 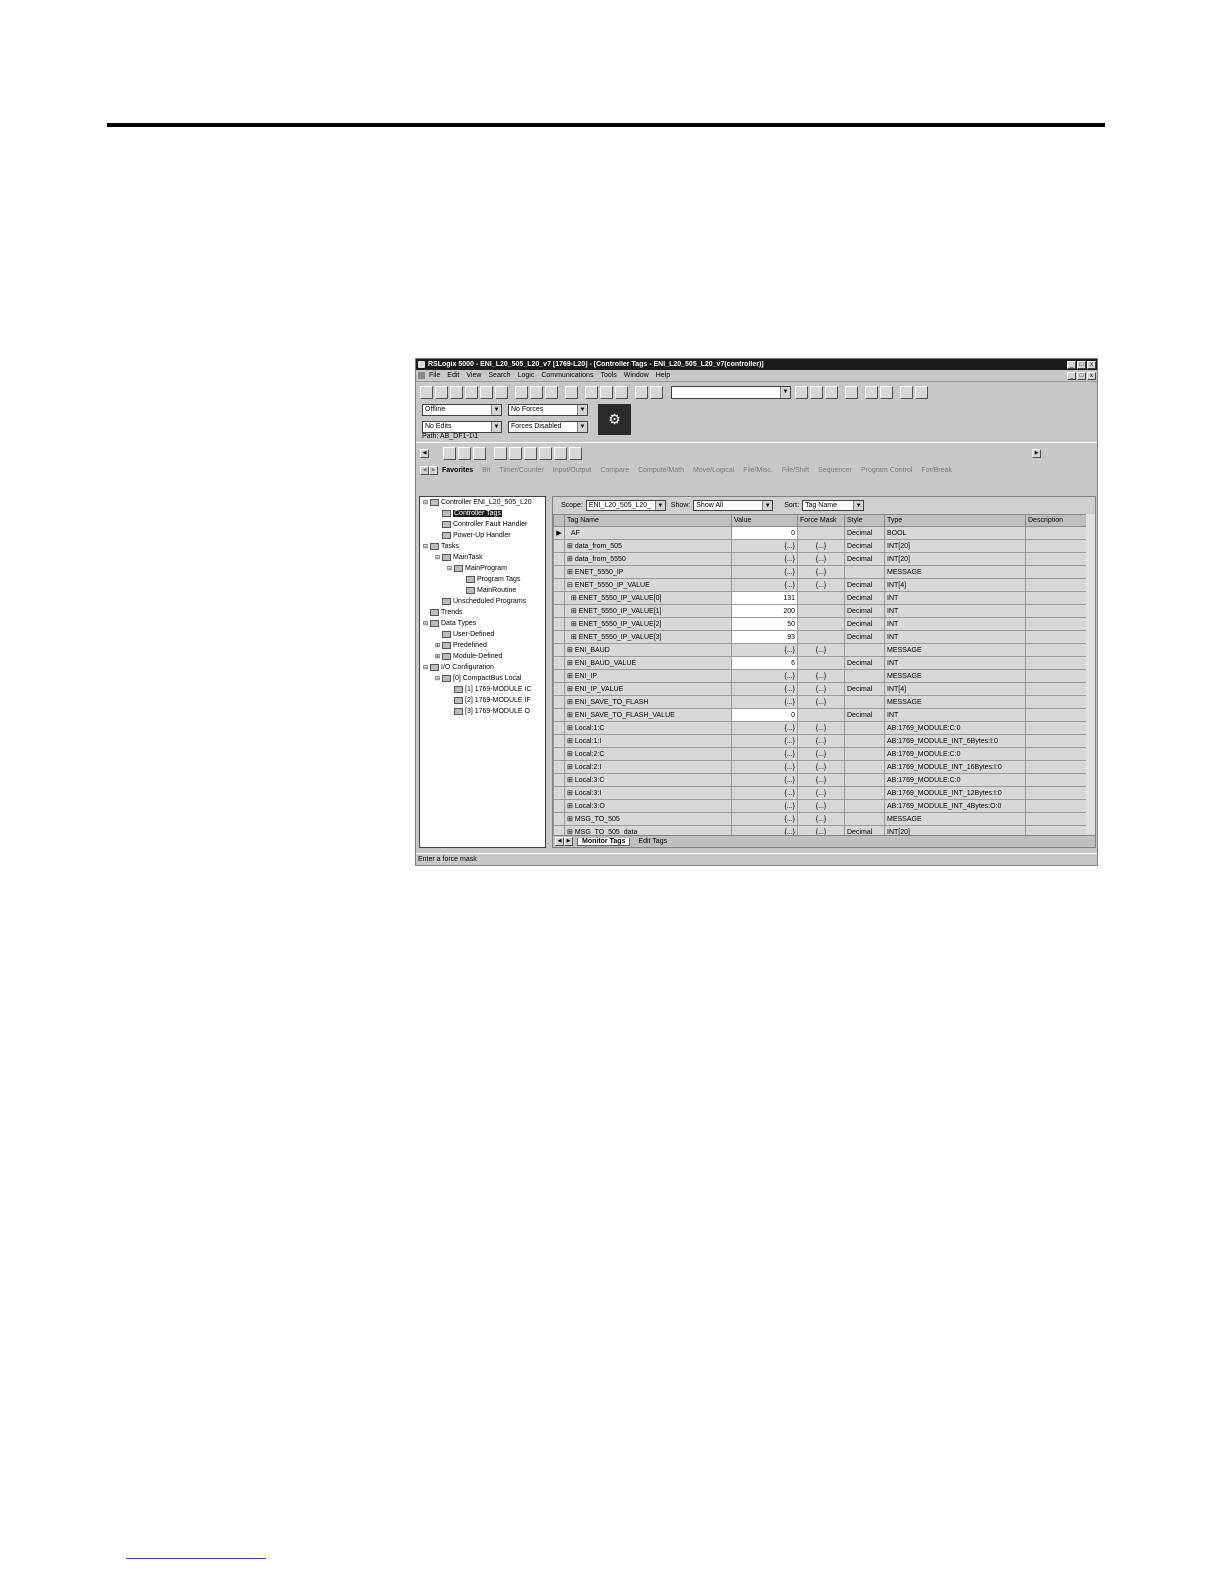 What do you see at coordinates (482, 502) in the screenshot?
I see `tree-item: ⊟ Controller ENI_L20_505_L20` at bounding box center [482, 502].